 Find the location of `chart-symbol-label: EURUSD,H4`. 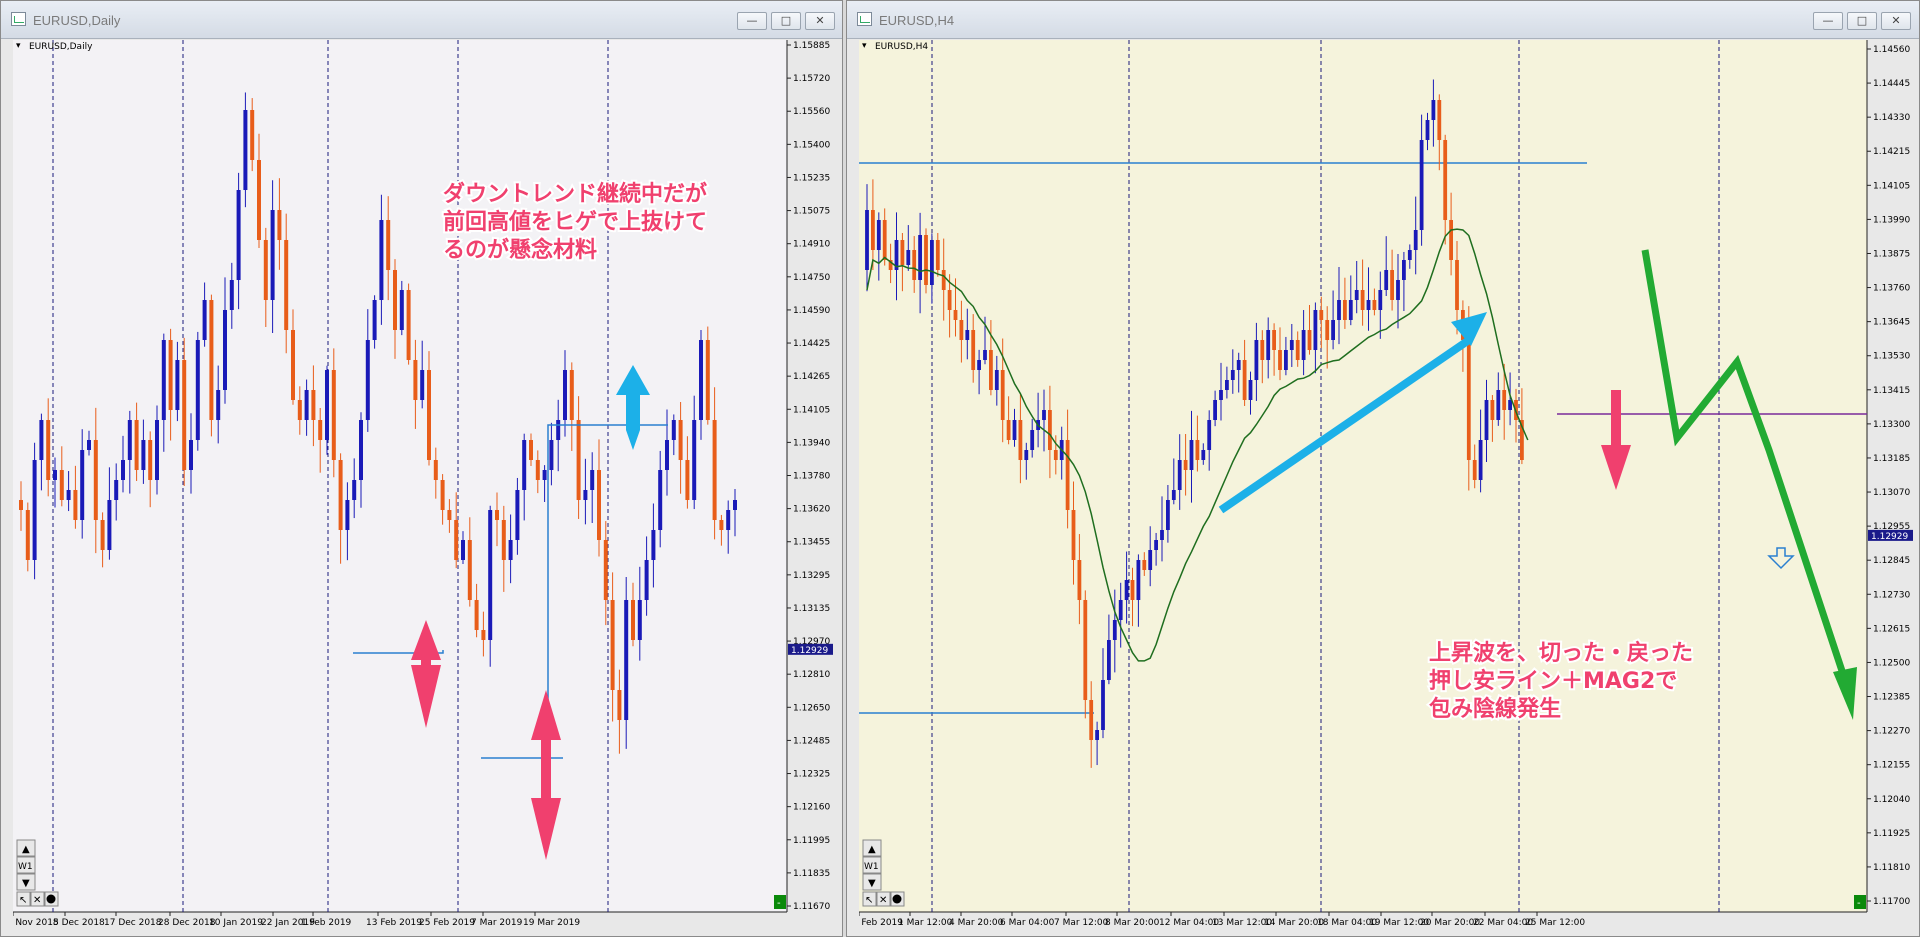

chart-symbol-label: EURUSD,H4 is located at coordinates (901, 47).